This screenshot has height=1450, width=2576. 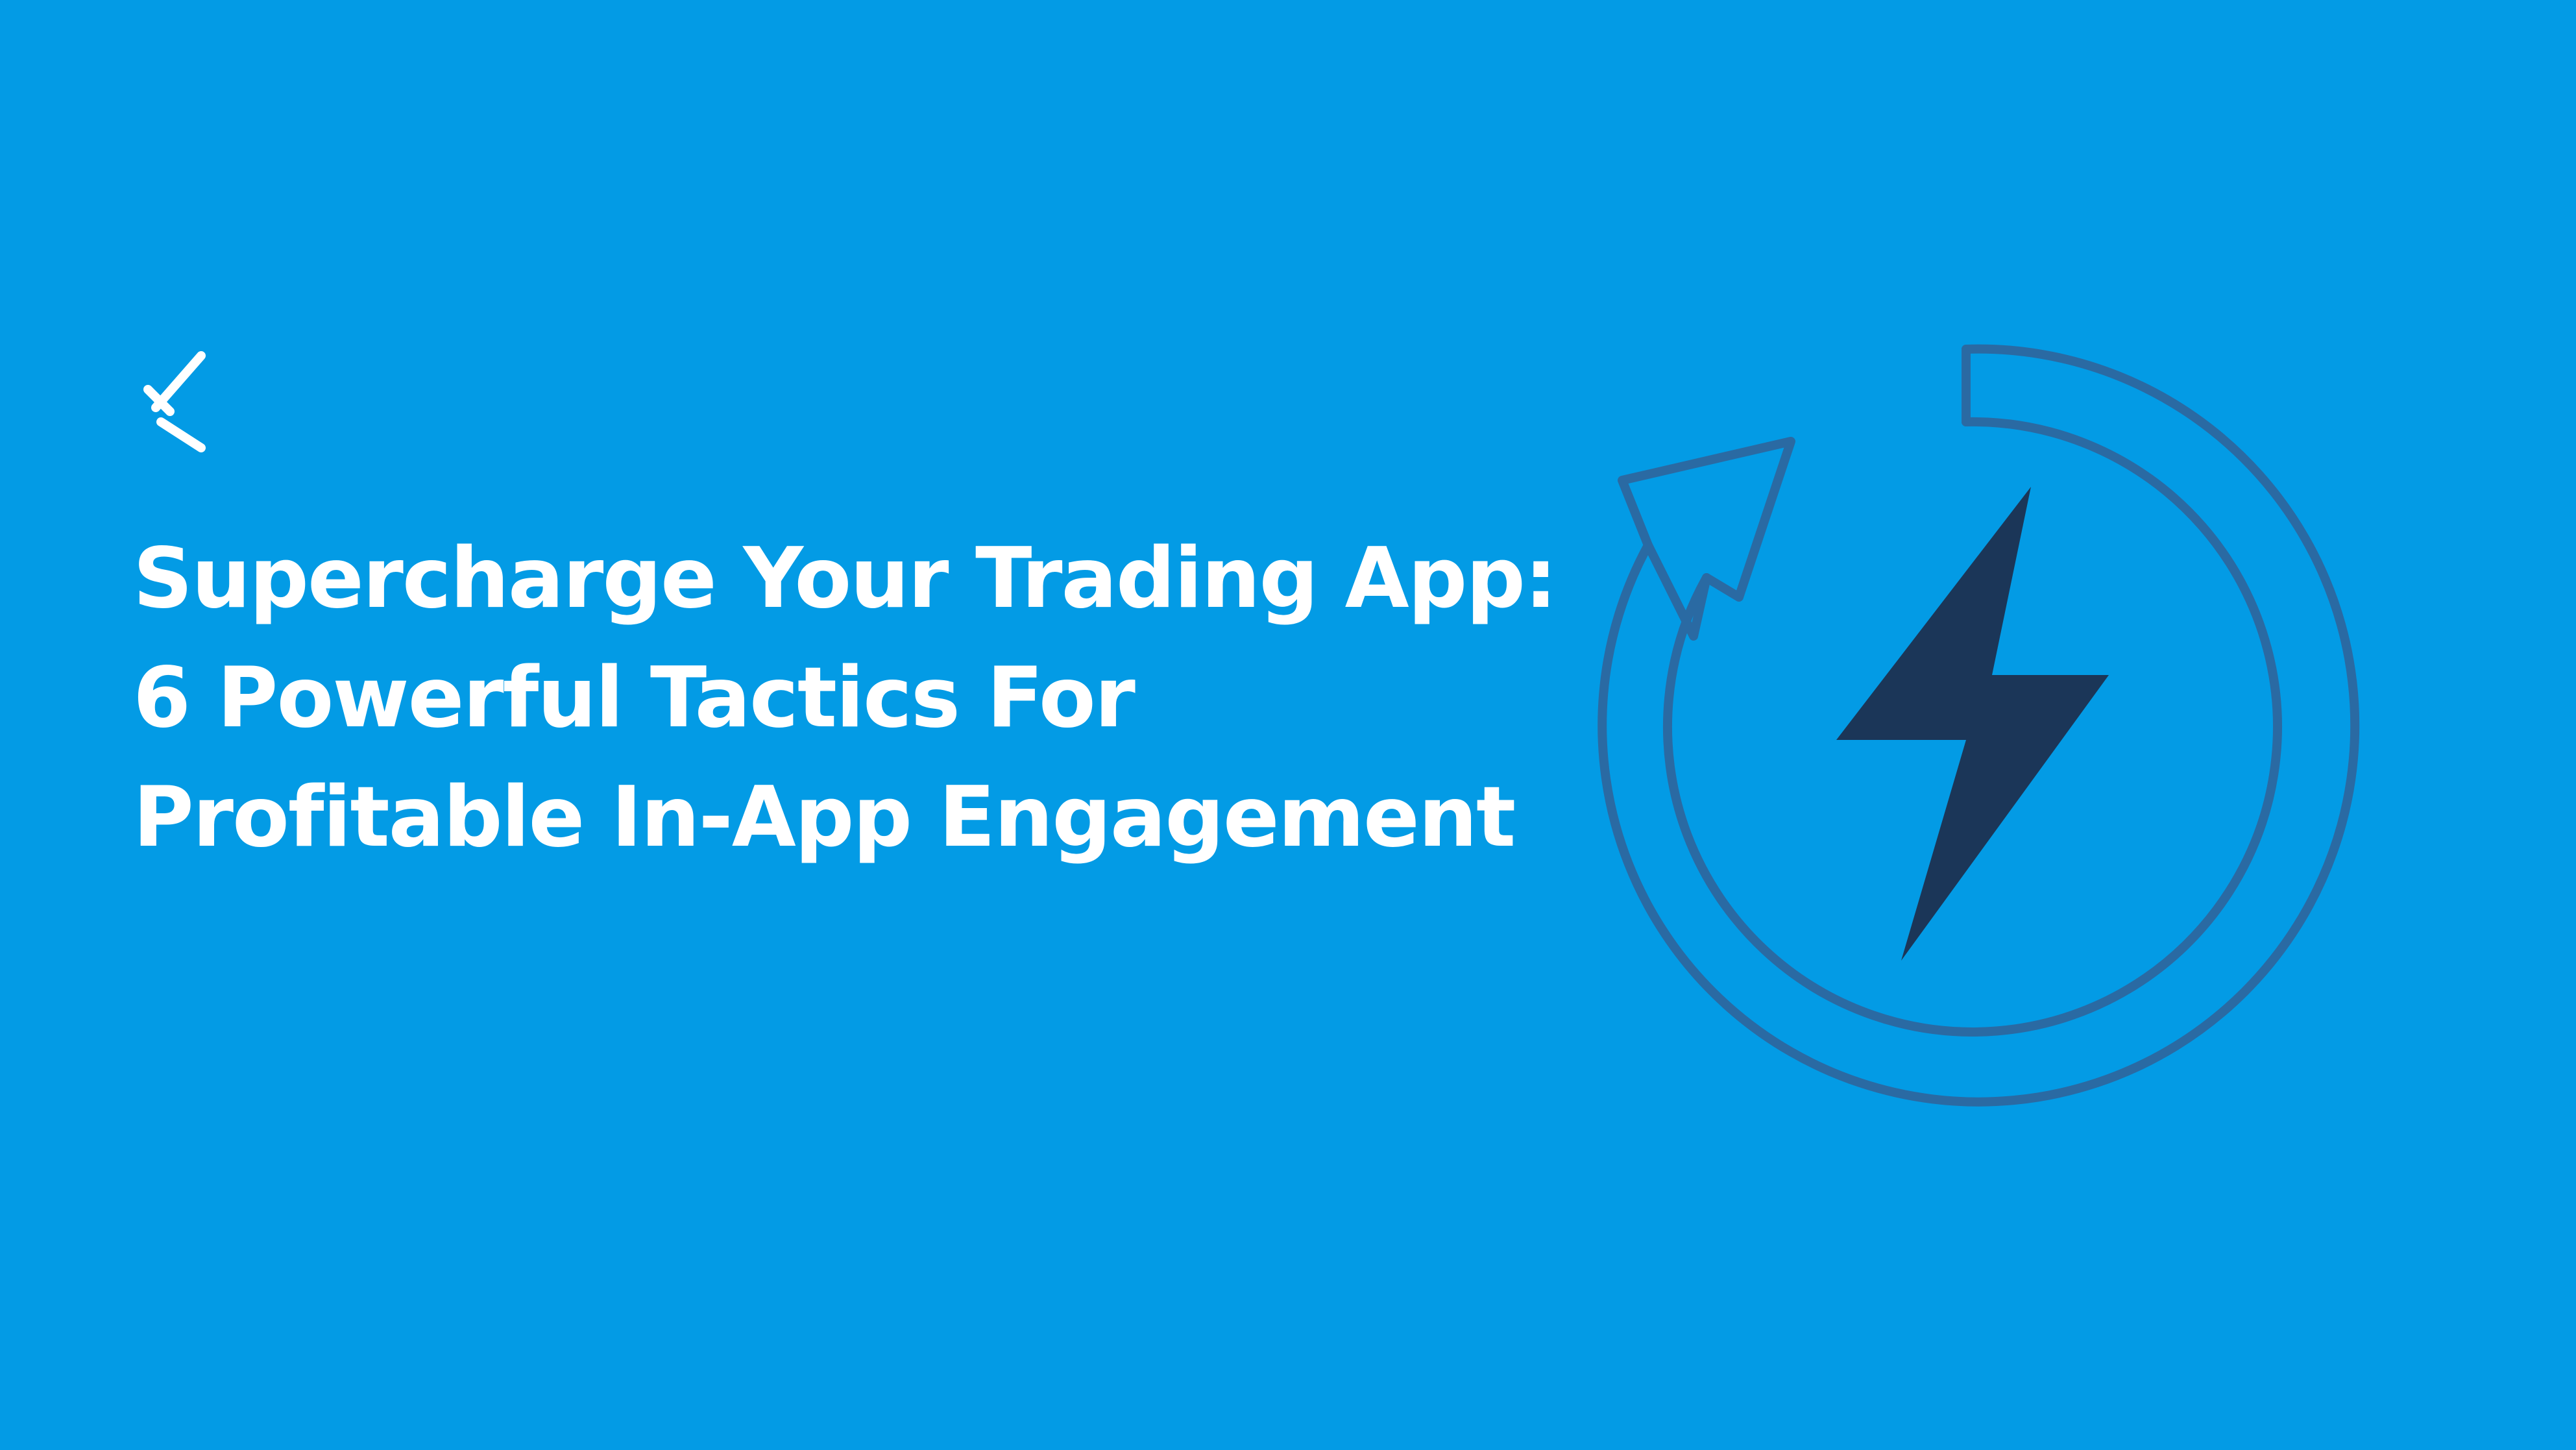 I want to click on brand-logo-icon, so click(x=174, y=401).